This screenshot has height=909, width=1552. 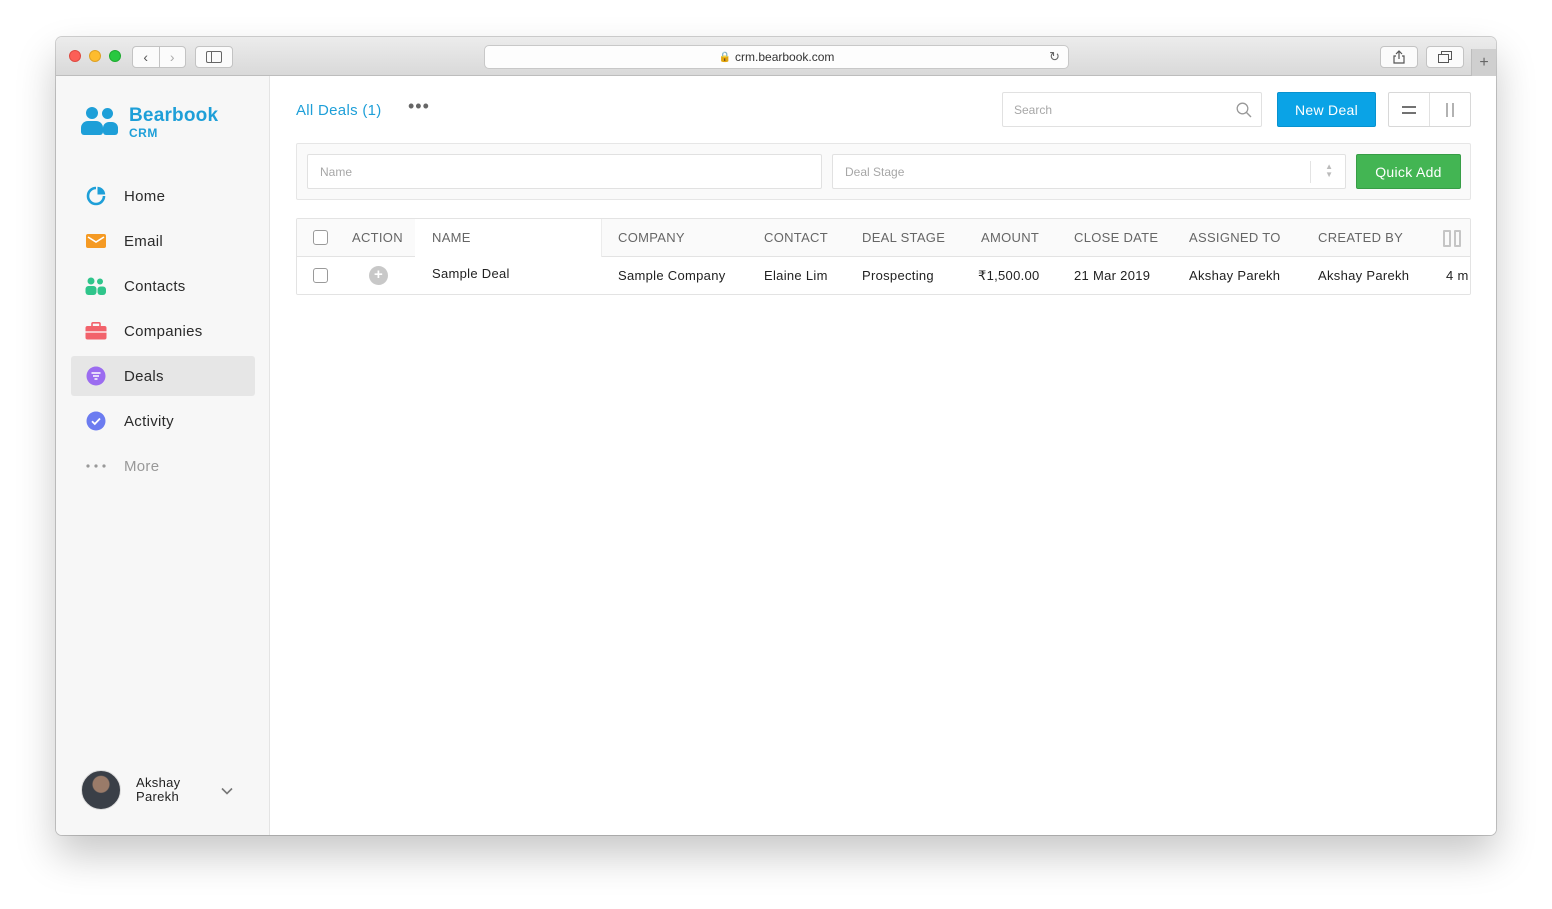 I want to click on bear-logo-icon, so click(x=100, y=122).